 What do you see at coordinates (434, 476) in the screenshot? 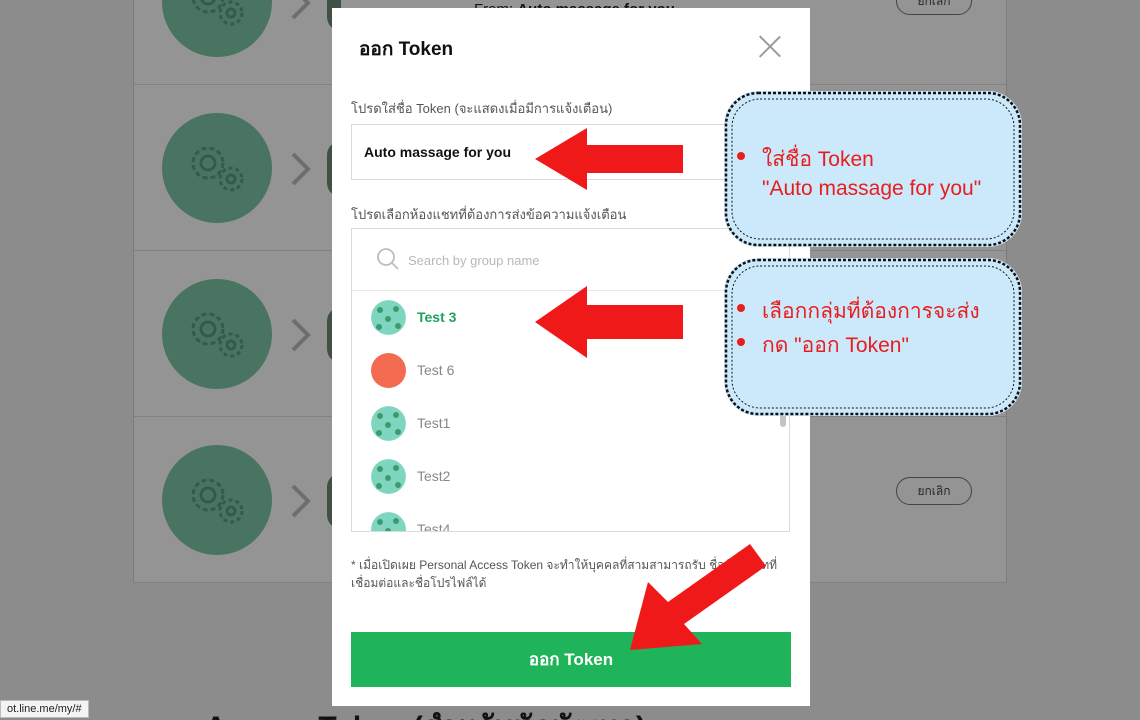
I see `group-name: Test2` at bounding box center [434, 476].